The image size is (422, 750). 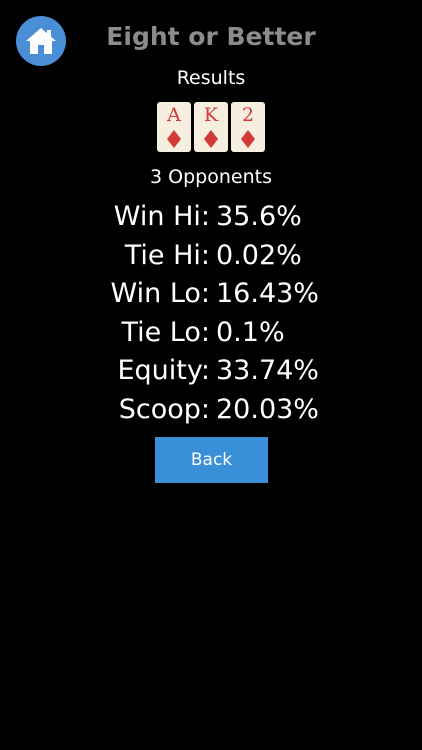 What do you see at coordinates (161, 216) in the screenshot?
I see `stat-label: Win Hi:` at bounding box center [161, 216].